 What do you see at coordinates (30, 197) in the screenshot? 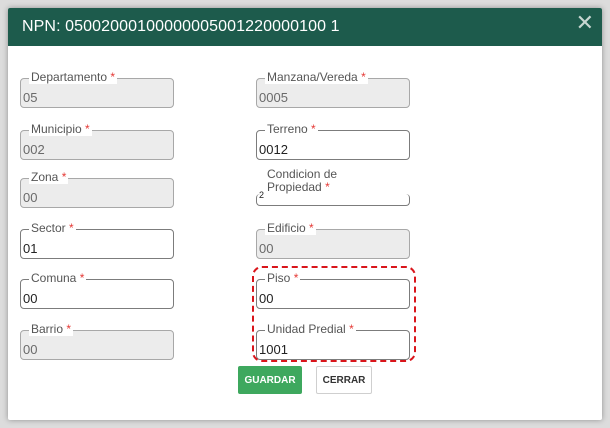
I see `zona-value: 00` at bounding box center [30, 197].